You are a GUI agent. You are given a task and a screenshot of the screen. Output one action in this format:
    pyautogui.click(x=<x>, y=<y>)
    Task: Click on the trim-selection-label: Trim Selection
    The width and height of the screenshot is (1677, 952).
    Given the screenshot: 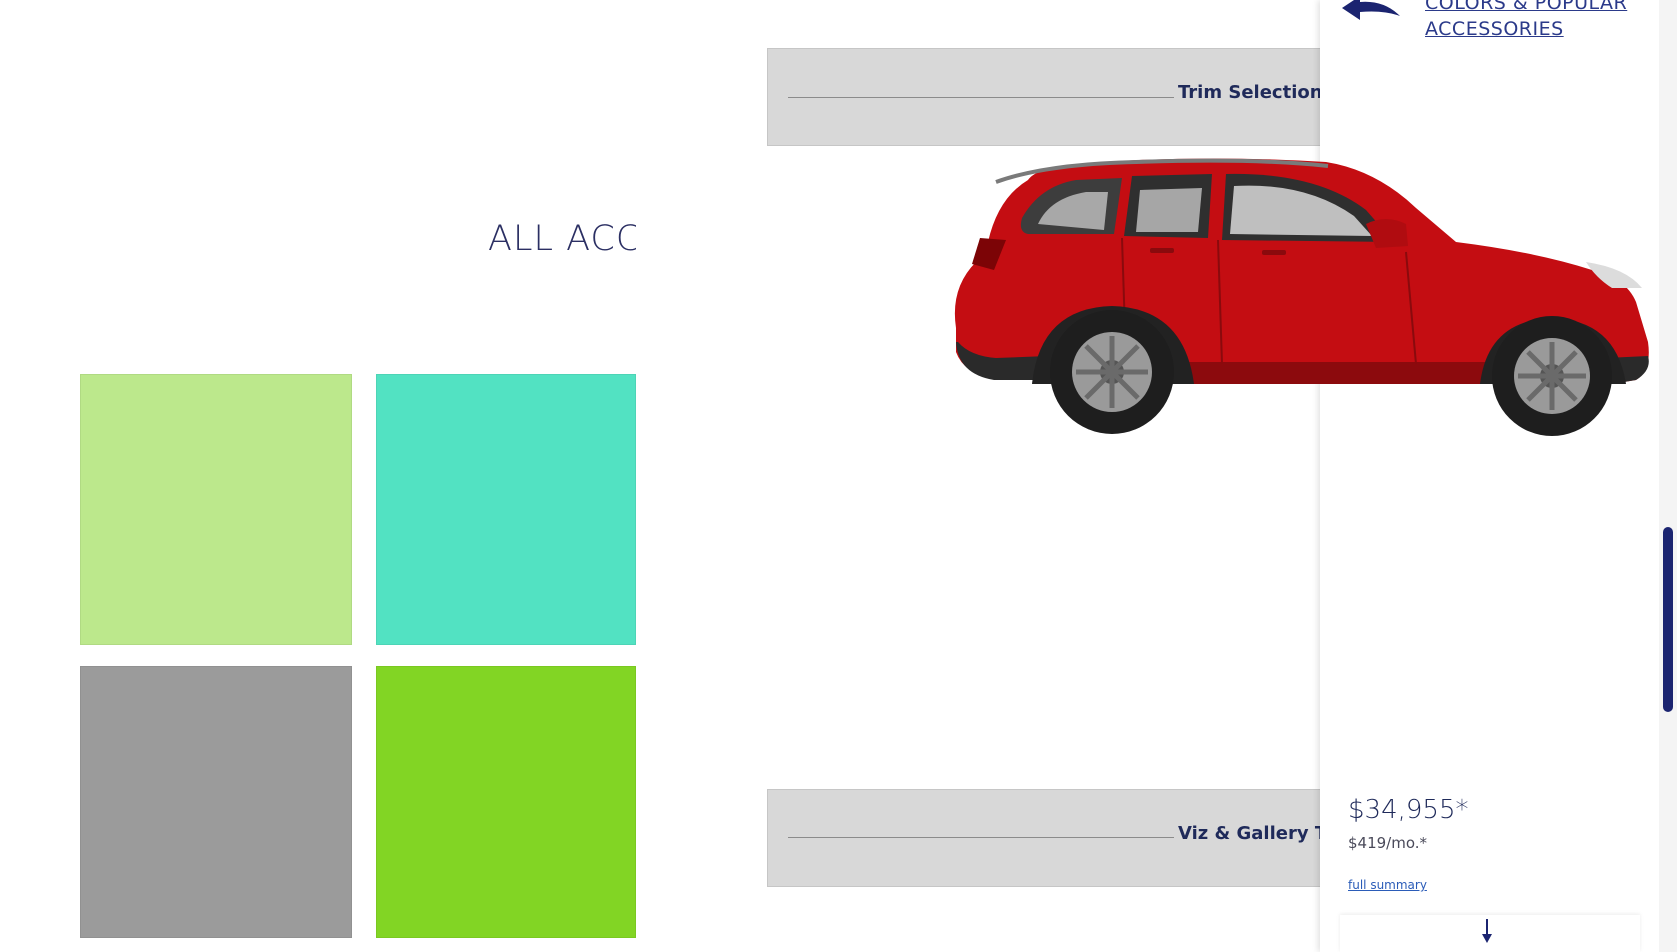 What is the action you would take?
    pyautogui.click(x=1250, y=92)
    